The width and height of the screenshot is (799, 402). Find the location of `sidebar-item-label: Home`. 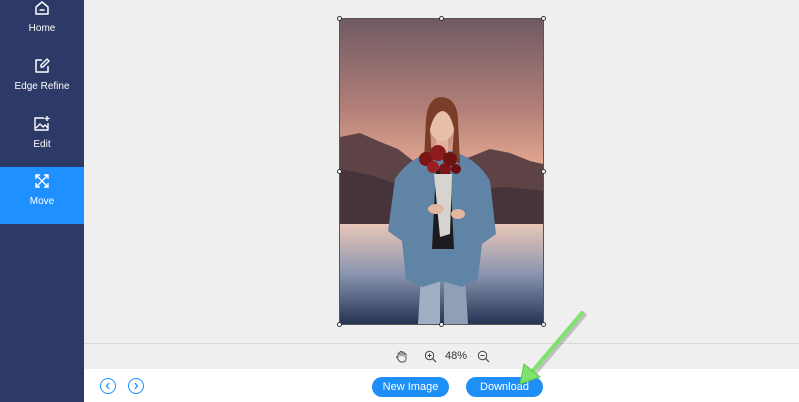

sidebar-item-label: Home is located at coordinates (42, 28).